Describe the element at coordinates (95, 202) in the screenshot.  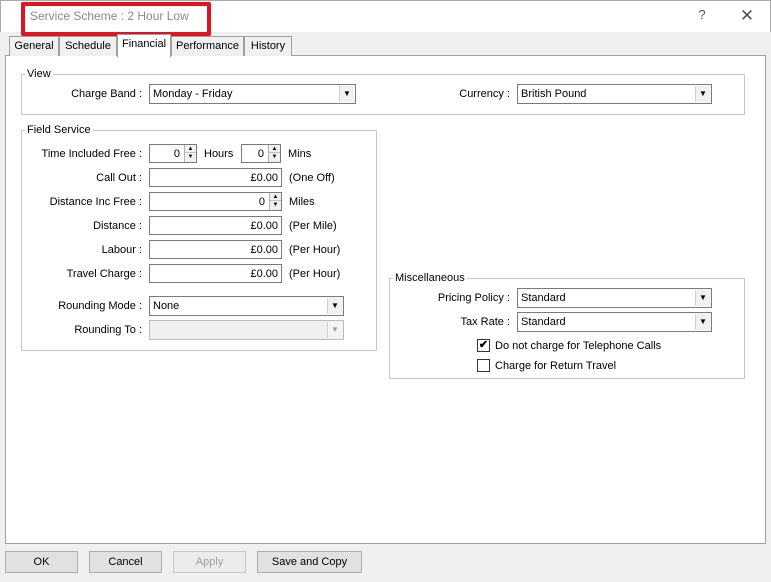
I see `distance-inc-free-label: Distance Inc Free :` at that location.